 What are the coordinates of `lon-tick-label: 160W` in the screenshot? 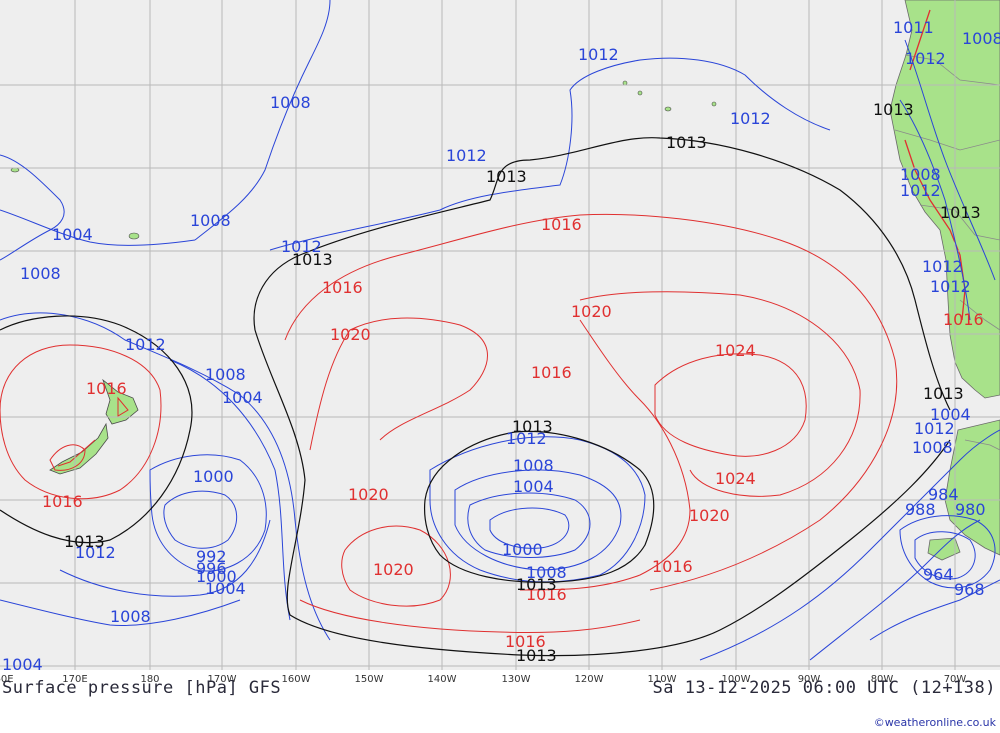 It's located at (296, 679).